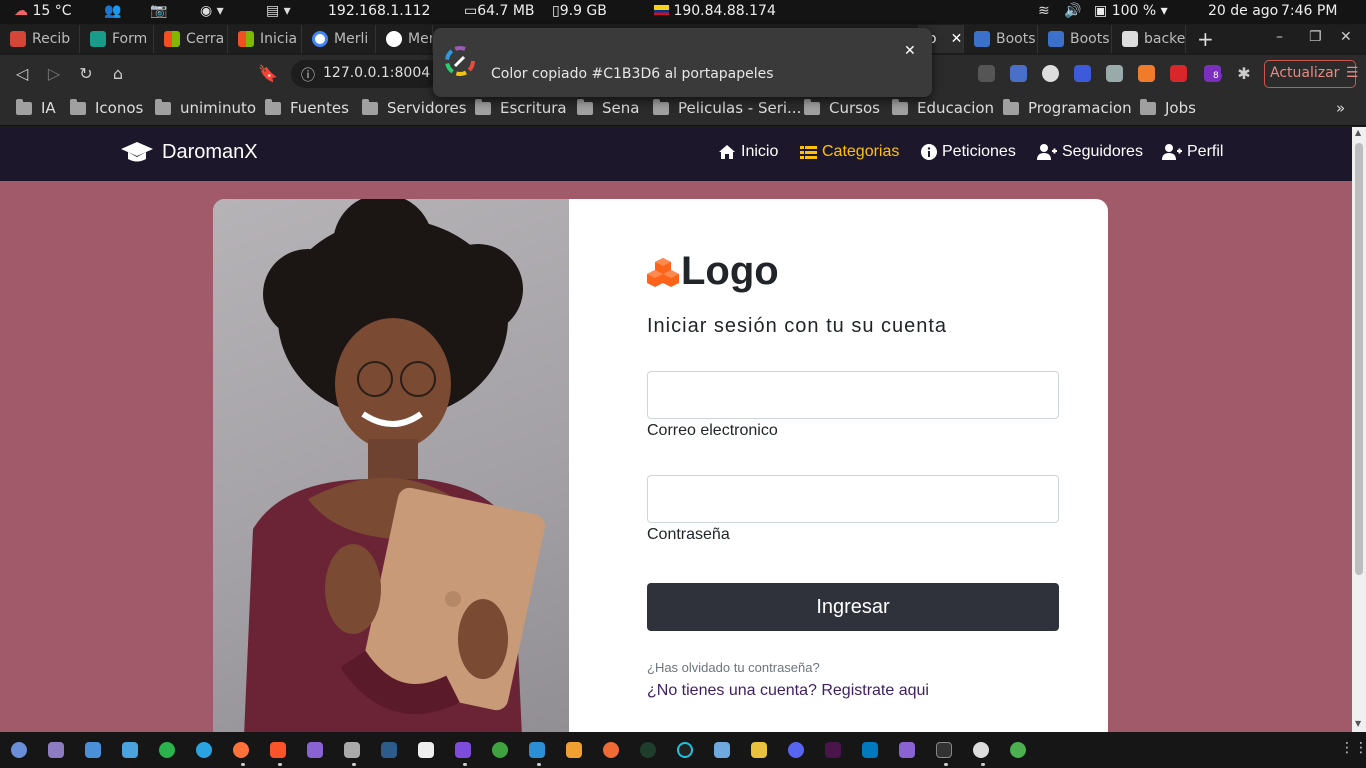  I want to click on back-icon: ◁, so click(22, 74).